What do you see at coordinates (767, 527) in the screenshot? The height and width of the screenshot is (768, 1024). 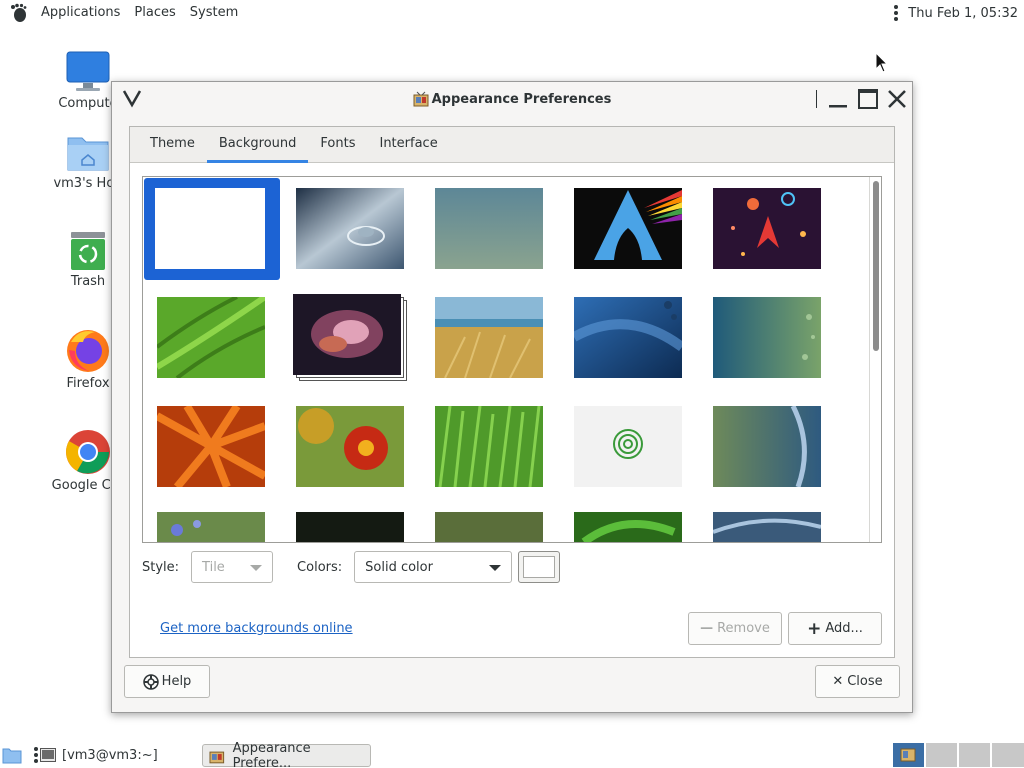 I see `wallpaper-blue-wave-partial` at bounding box center [767, 527].